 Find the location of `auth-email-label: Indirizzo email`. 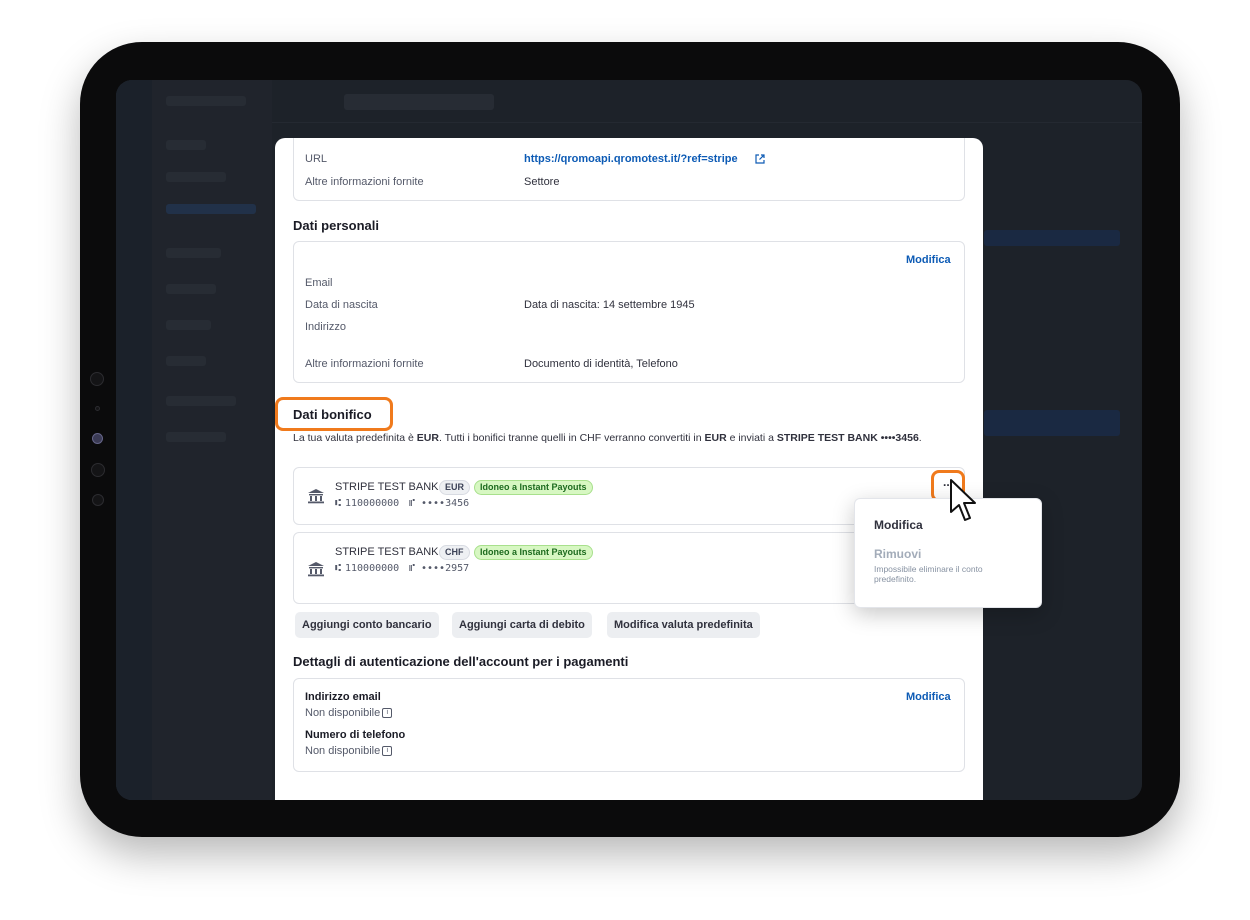

auth-email-label: Indirizzo email is located at coordinates (343, 697).